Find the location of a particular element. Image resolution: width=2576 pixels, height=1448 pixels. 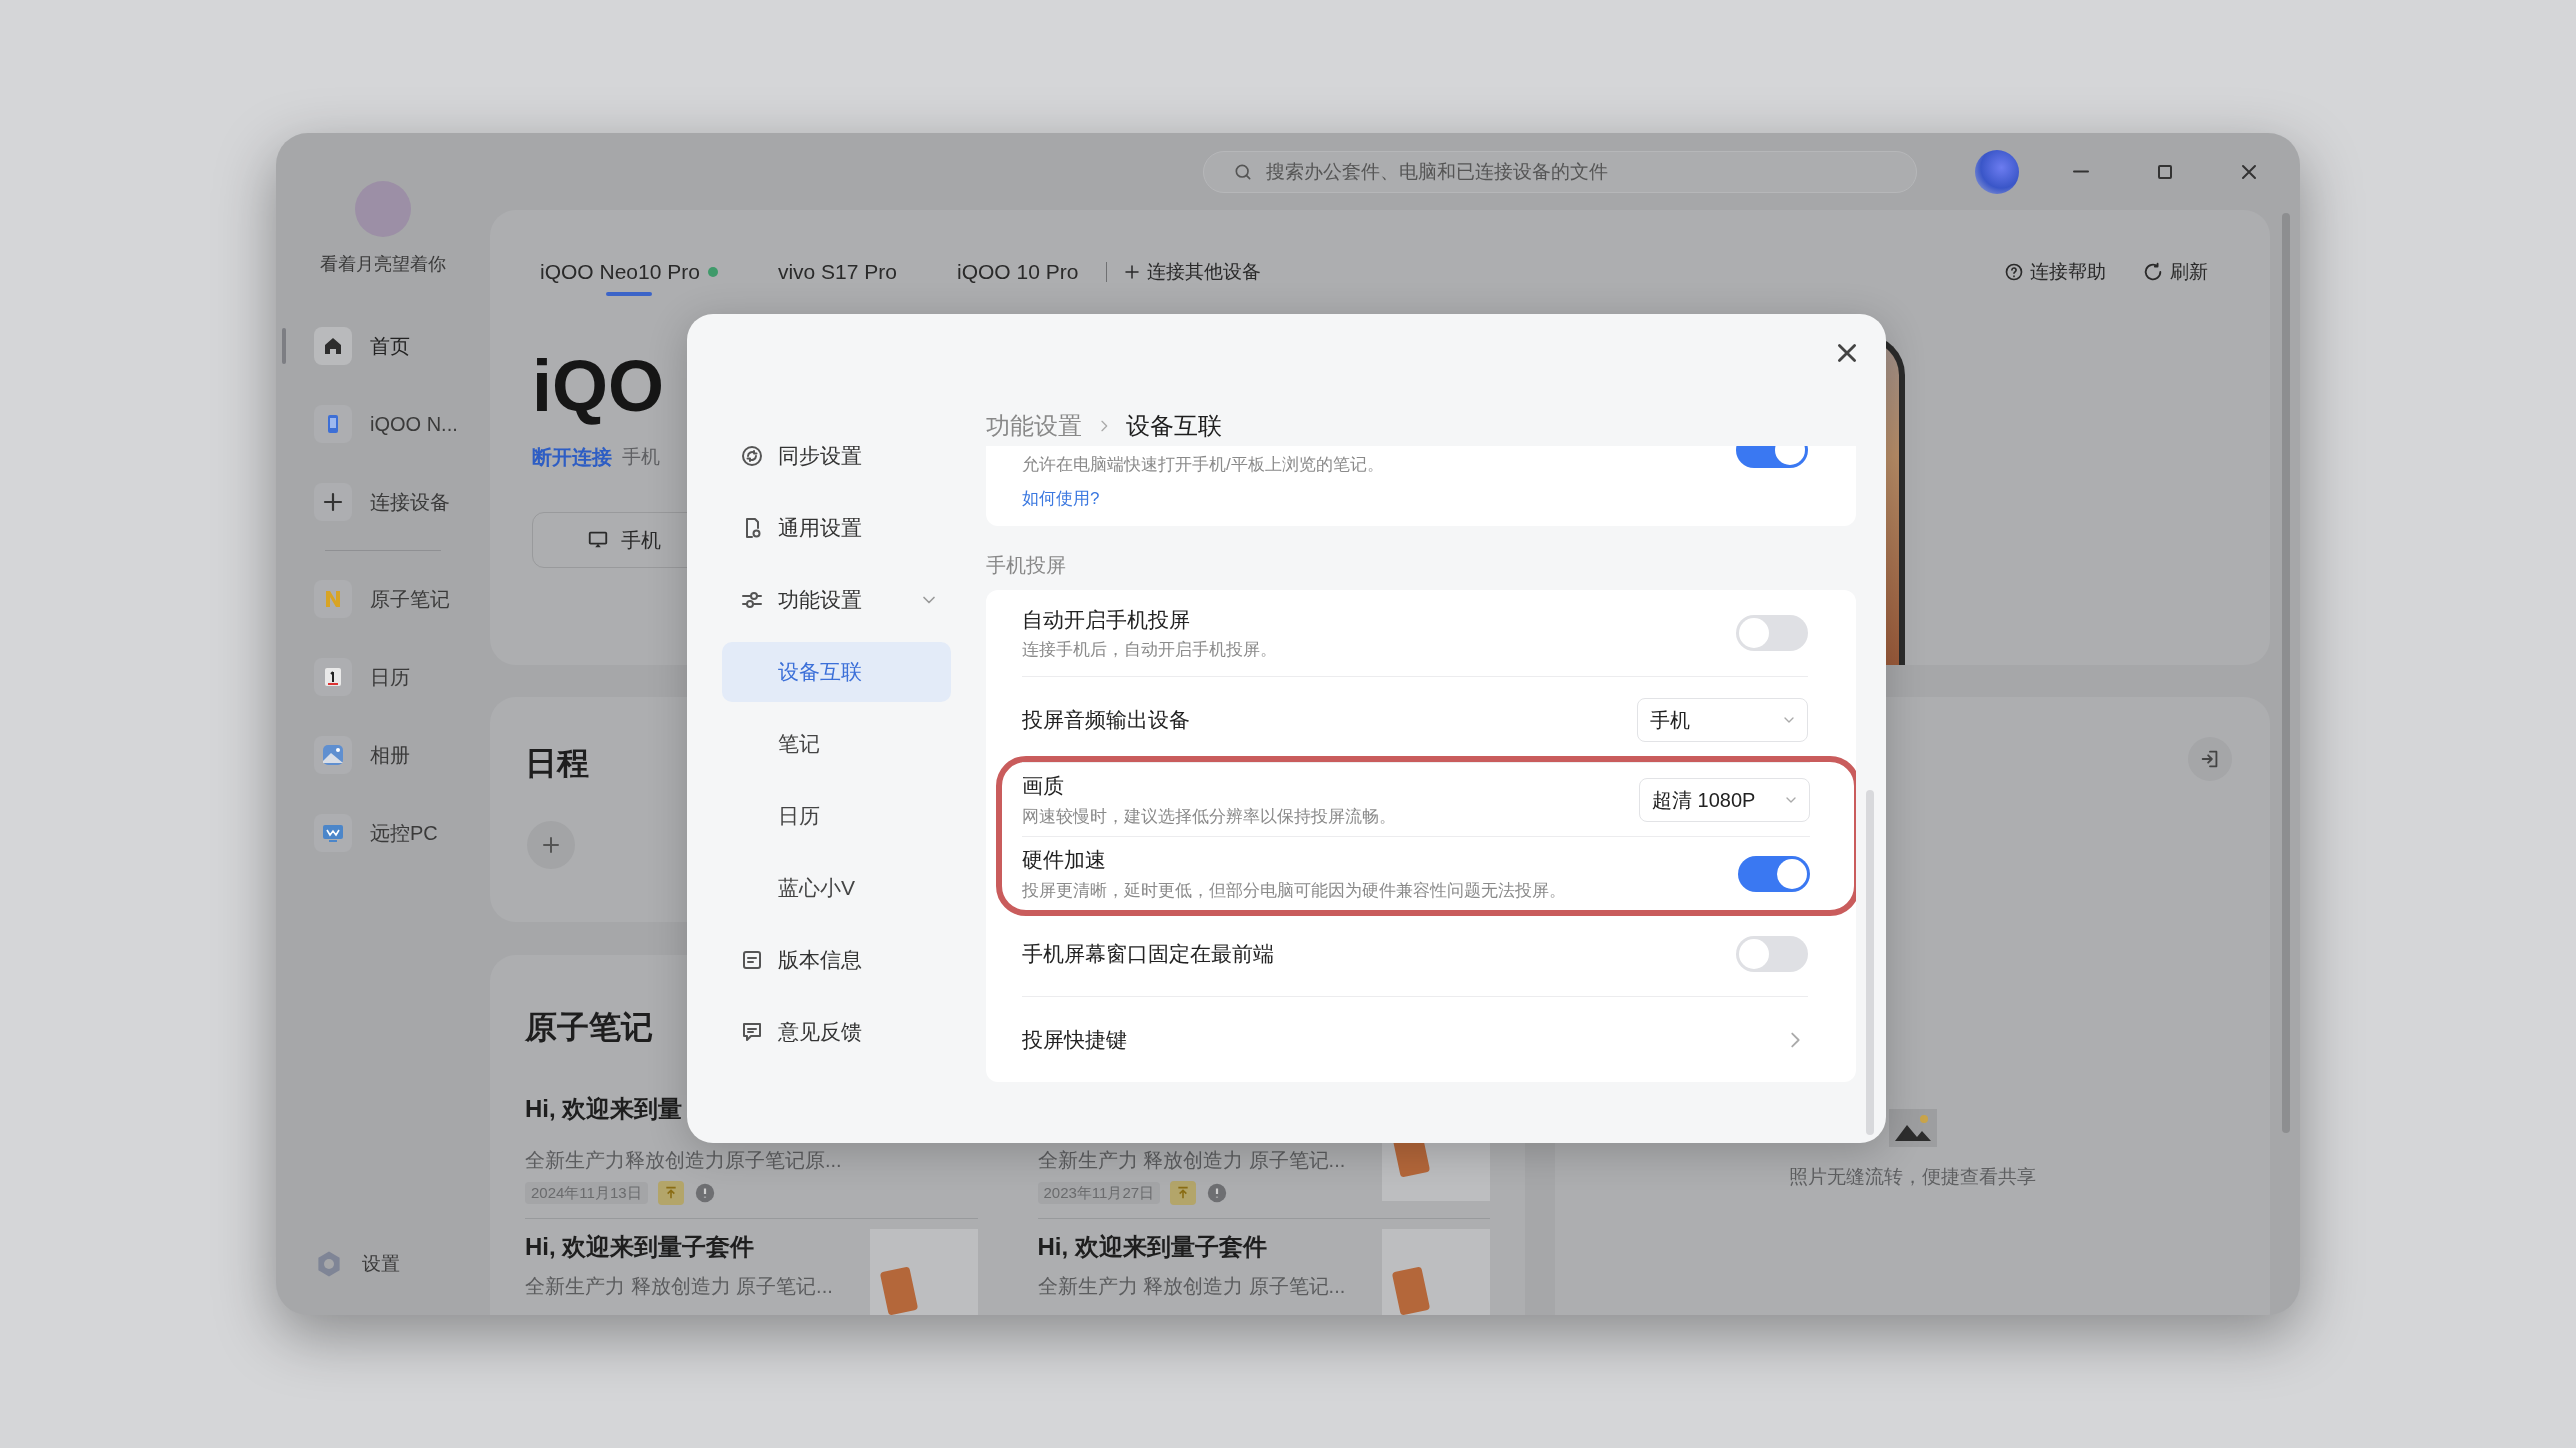

setting-description: 允许在电脑端快速打开手机/平板上浏览的笔记。 is located at coordinates (1203, 465).